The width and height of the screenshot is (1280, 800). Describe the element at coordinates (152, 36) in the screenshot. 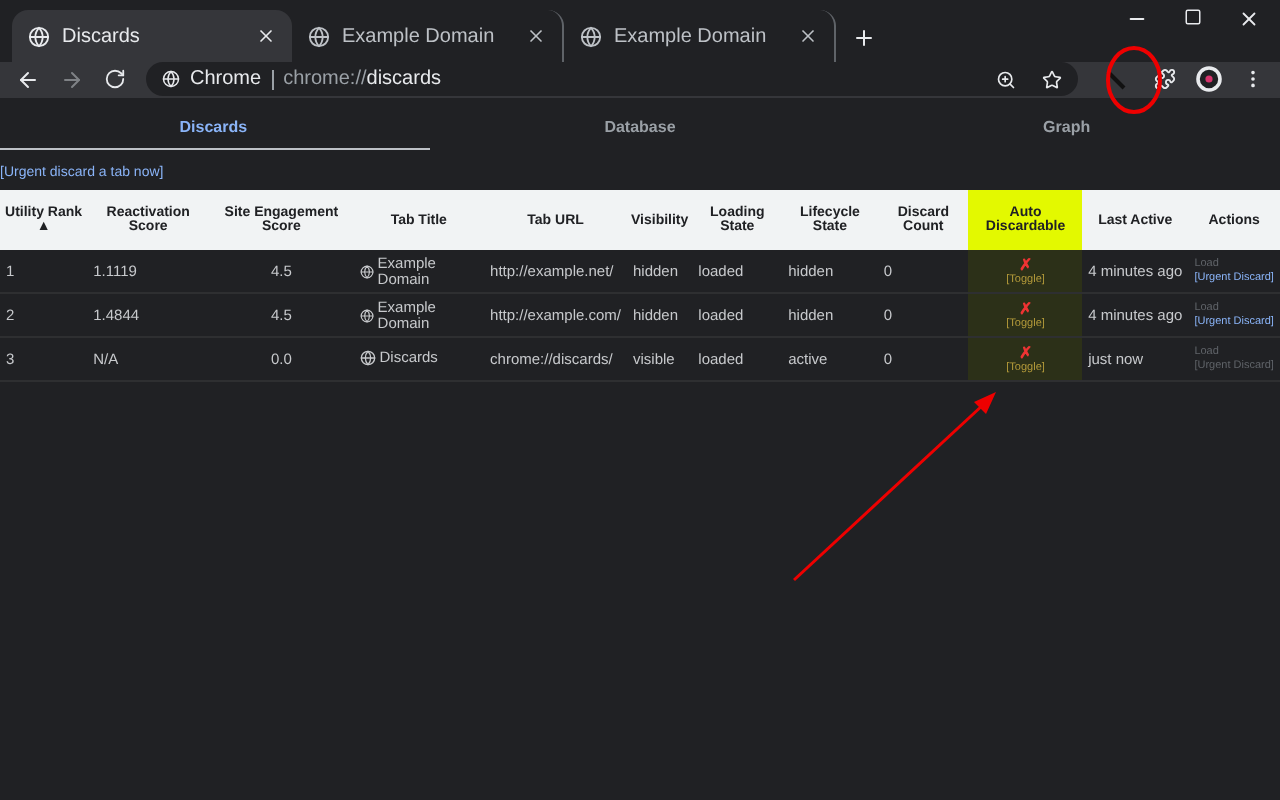

I see `browser-tab: Discards` at that location.